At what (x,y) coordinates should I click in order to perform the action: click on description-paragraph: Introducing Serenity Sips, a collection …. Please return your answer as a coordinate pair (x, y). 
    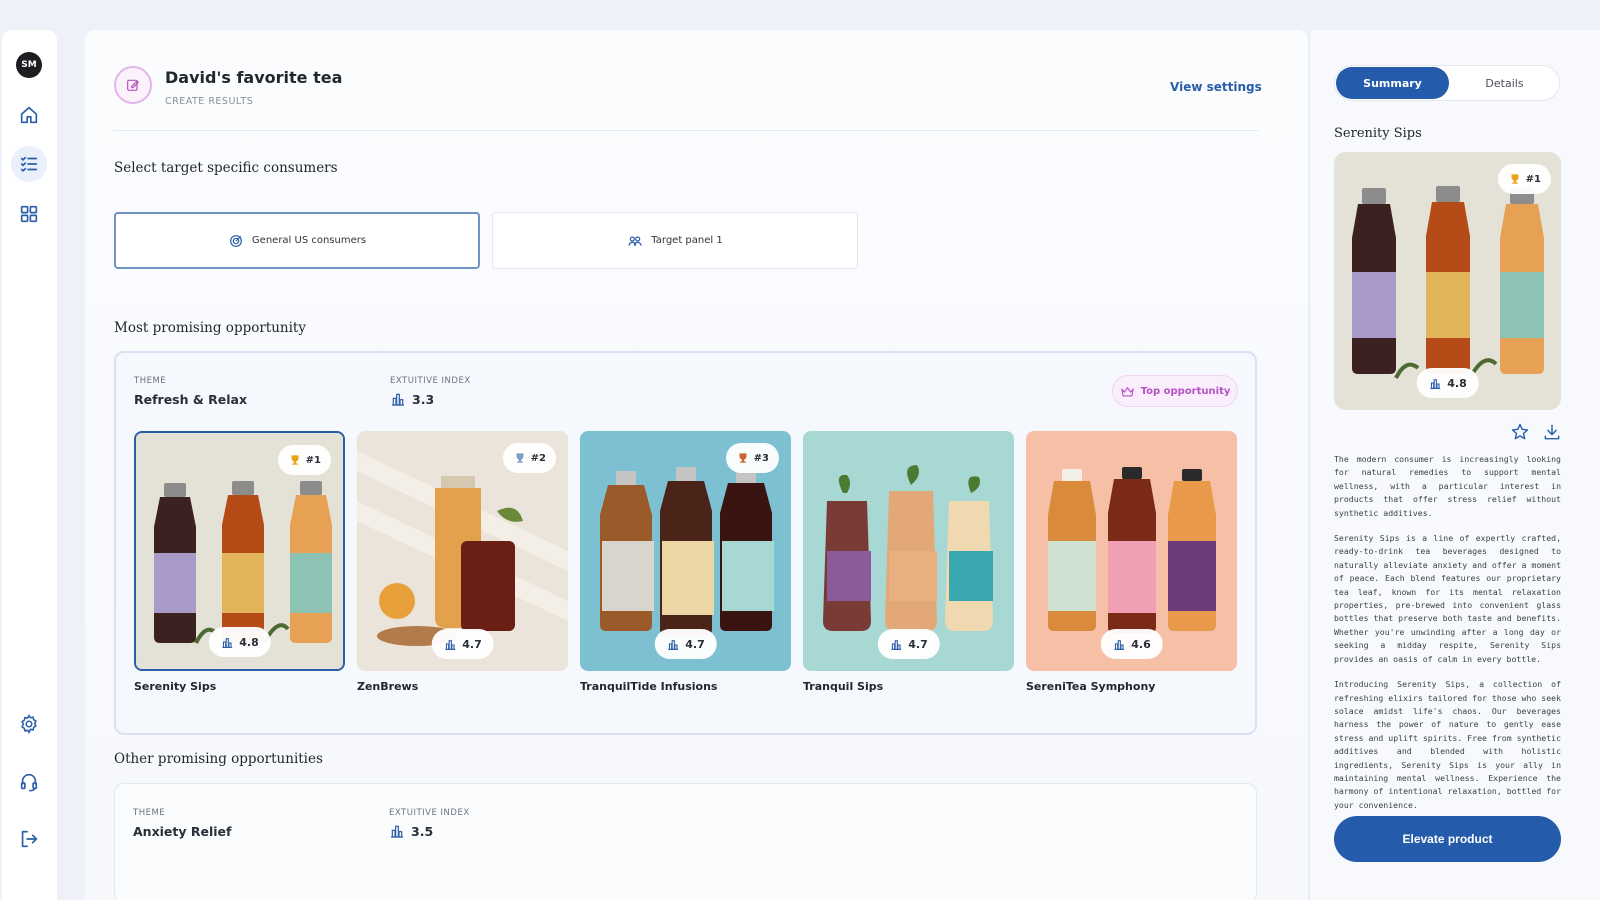
    Looking at the image, I should click on (1447, 744).